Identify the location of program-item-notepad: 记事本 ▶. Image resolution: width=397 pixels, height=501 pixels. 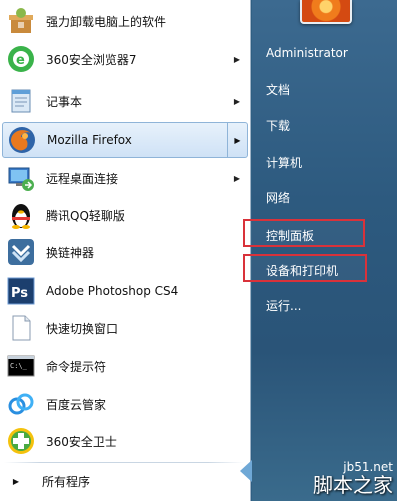
(125, 101).